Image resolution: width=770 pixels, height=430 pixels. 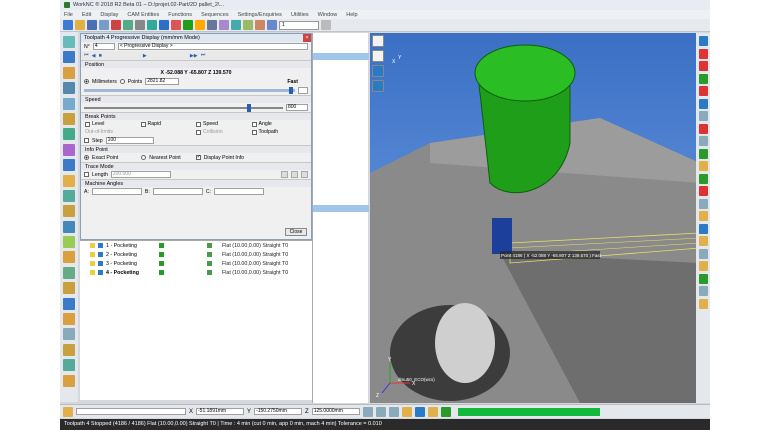 What do you see at coordinates (69, 118) in the screenshot?
I see `tool-f-icon` at bounding box center [69, 118].